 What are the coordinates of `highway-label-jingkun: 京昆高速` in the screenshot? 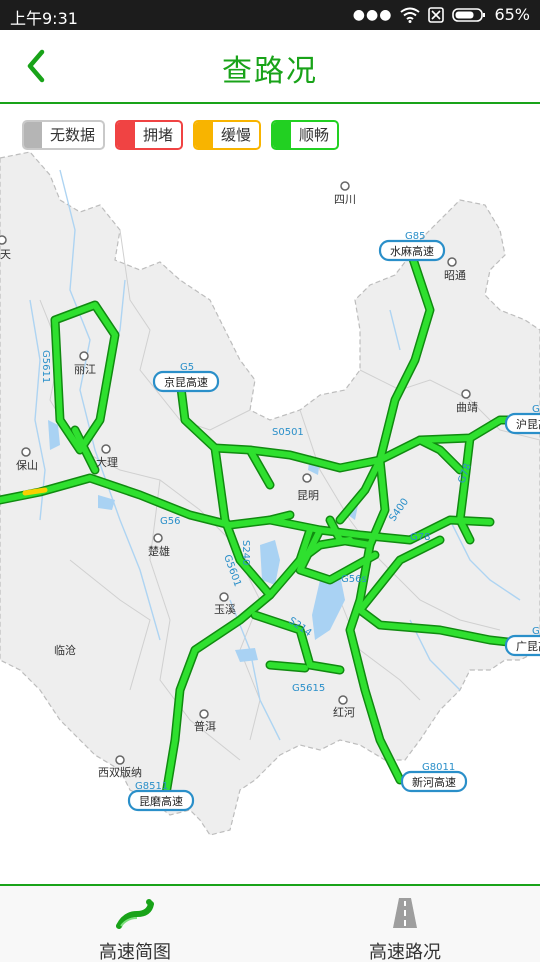 It's located at (186, 381).